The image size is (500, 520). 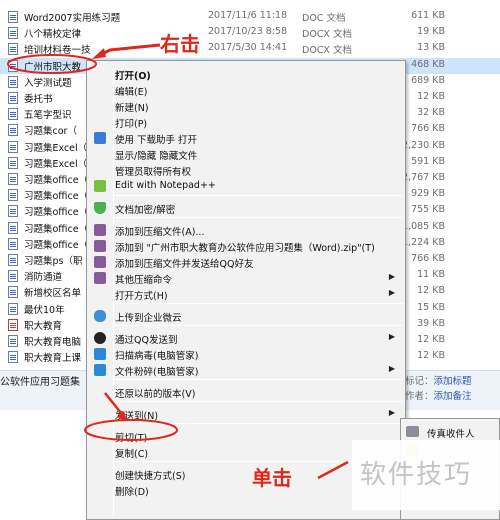 I want to click on menu-item: 文件粉碎(电脑管家) ▶, so click(x=246, y=370).